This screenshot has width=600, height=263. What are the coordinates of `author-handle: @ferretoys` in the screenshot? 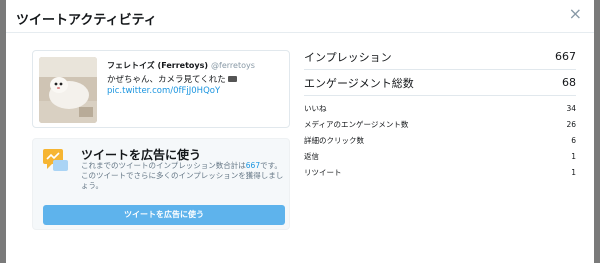 It's located at (233, 65).